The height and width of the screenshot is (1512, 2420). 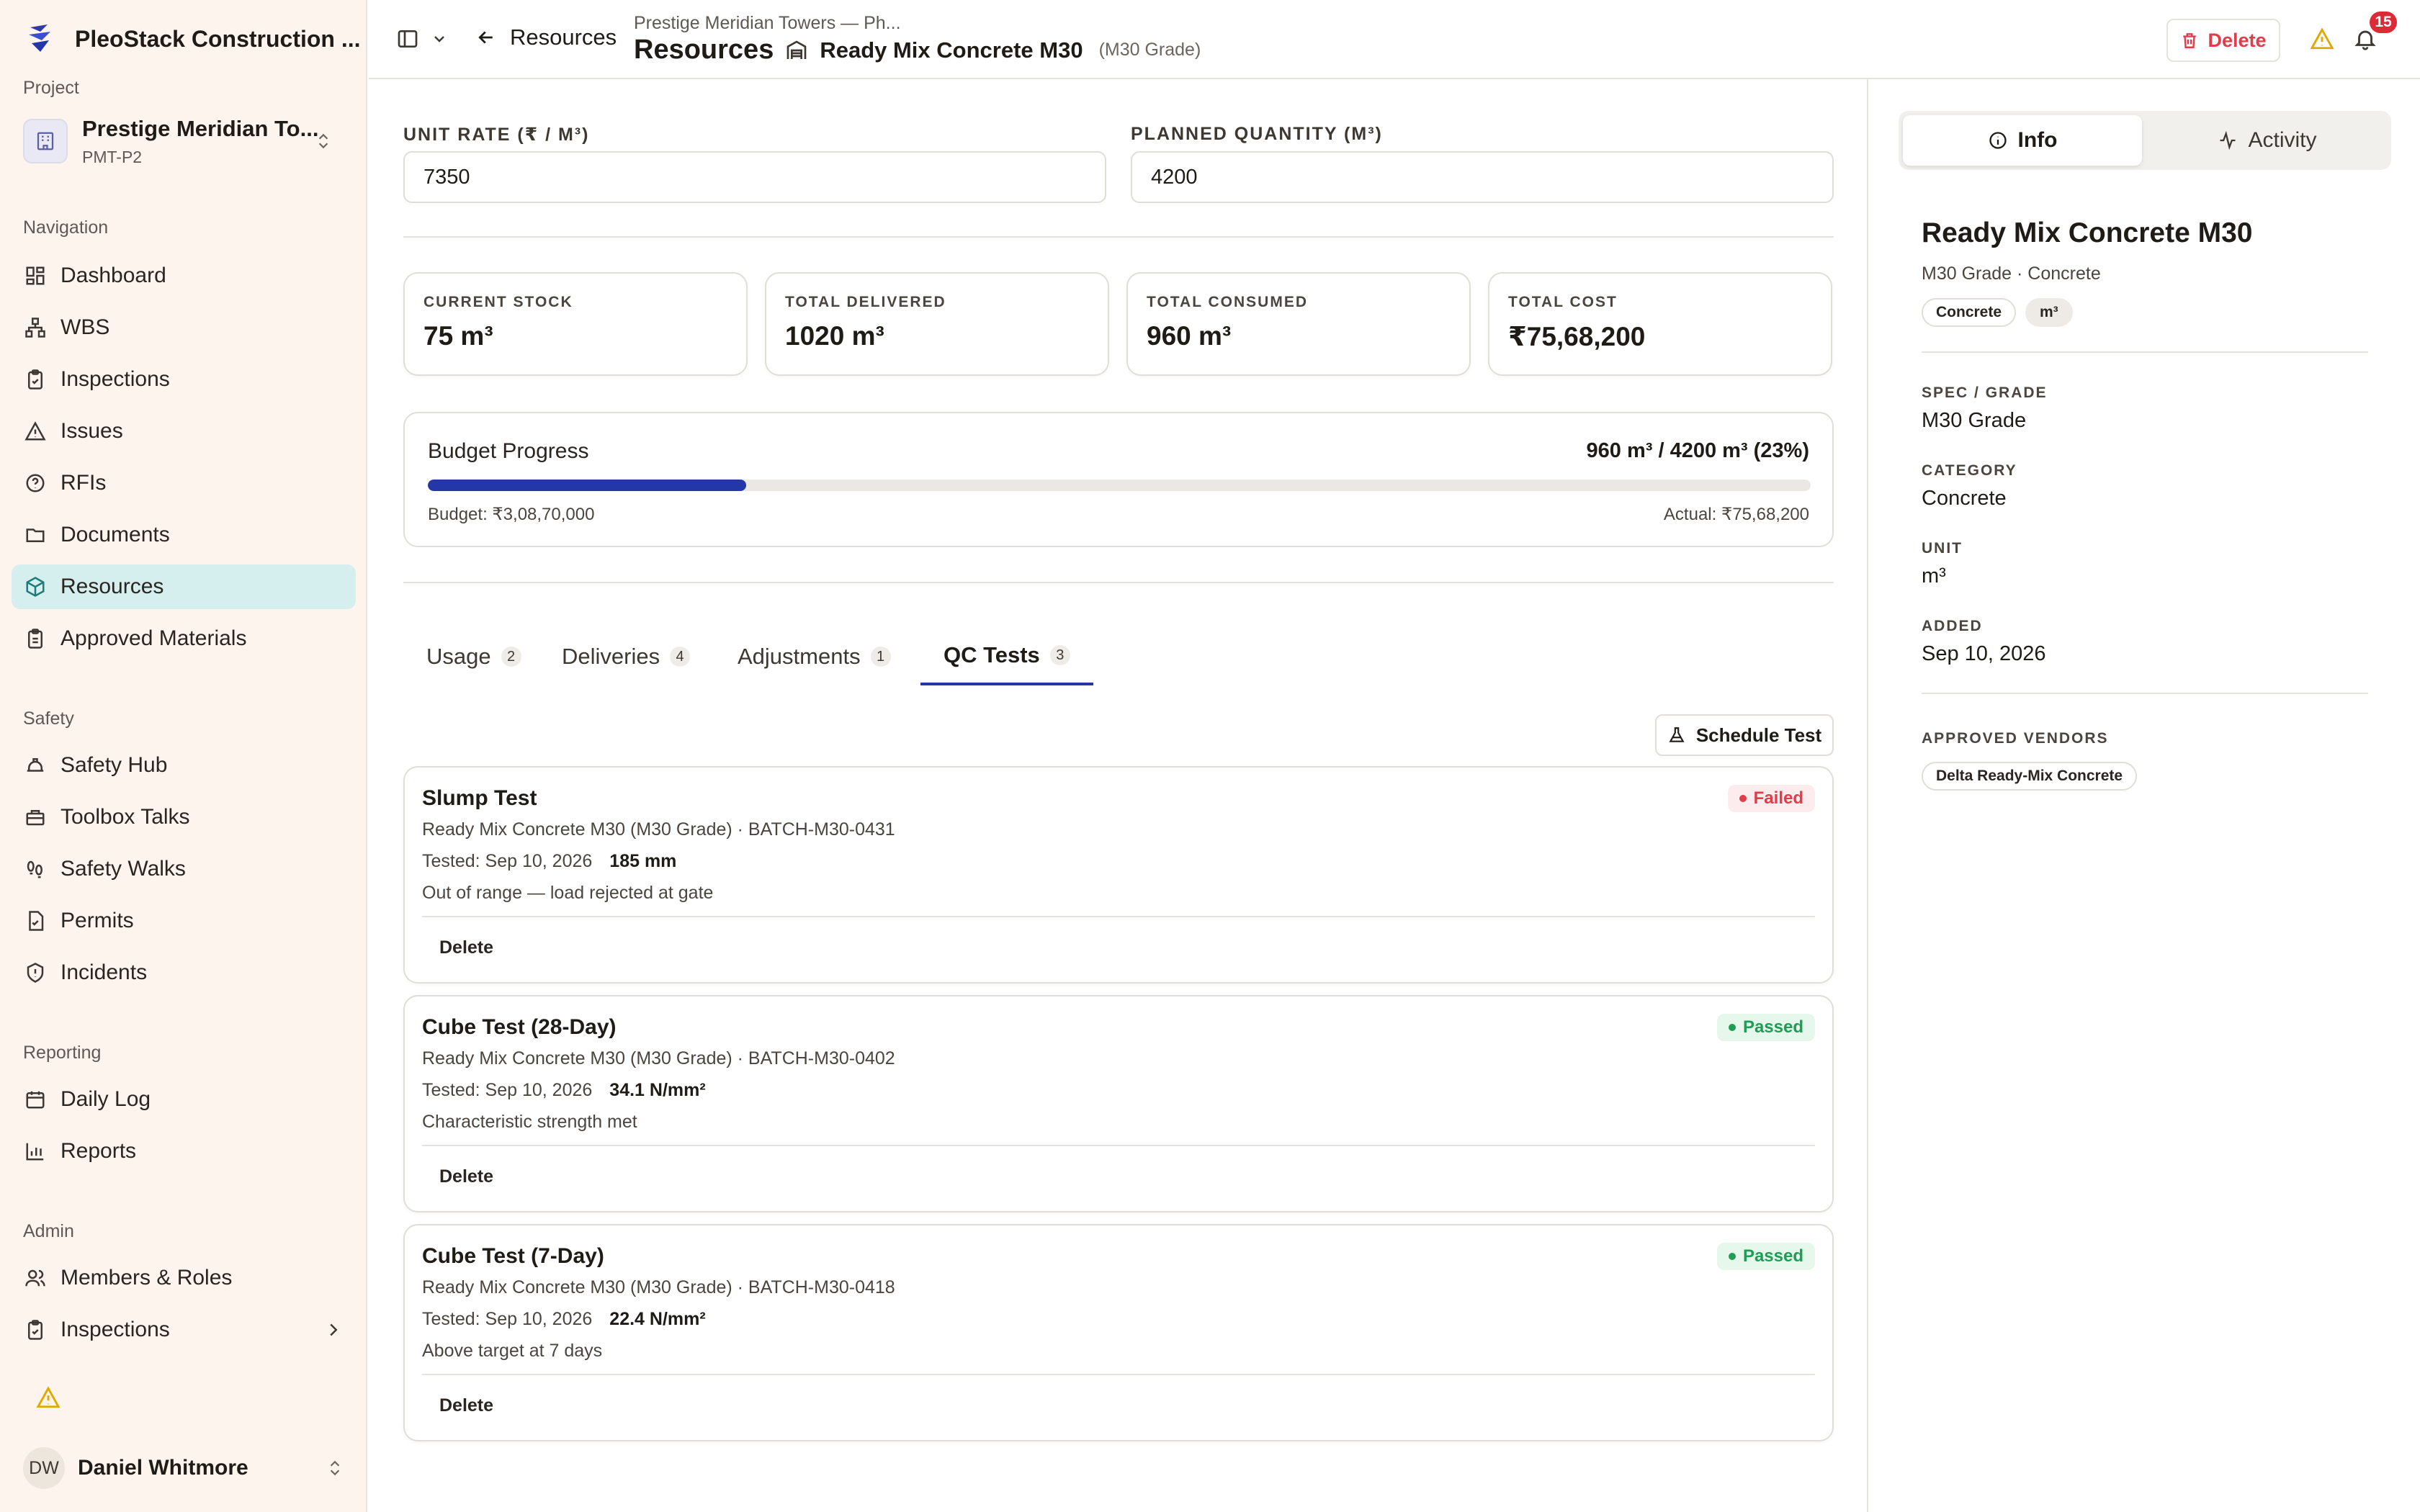 I want to click on budget-title: Budget Progress, so click(x=508, y=451).